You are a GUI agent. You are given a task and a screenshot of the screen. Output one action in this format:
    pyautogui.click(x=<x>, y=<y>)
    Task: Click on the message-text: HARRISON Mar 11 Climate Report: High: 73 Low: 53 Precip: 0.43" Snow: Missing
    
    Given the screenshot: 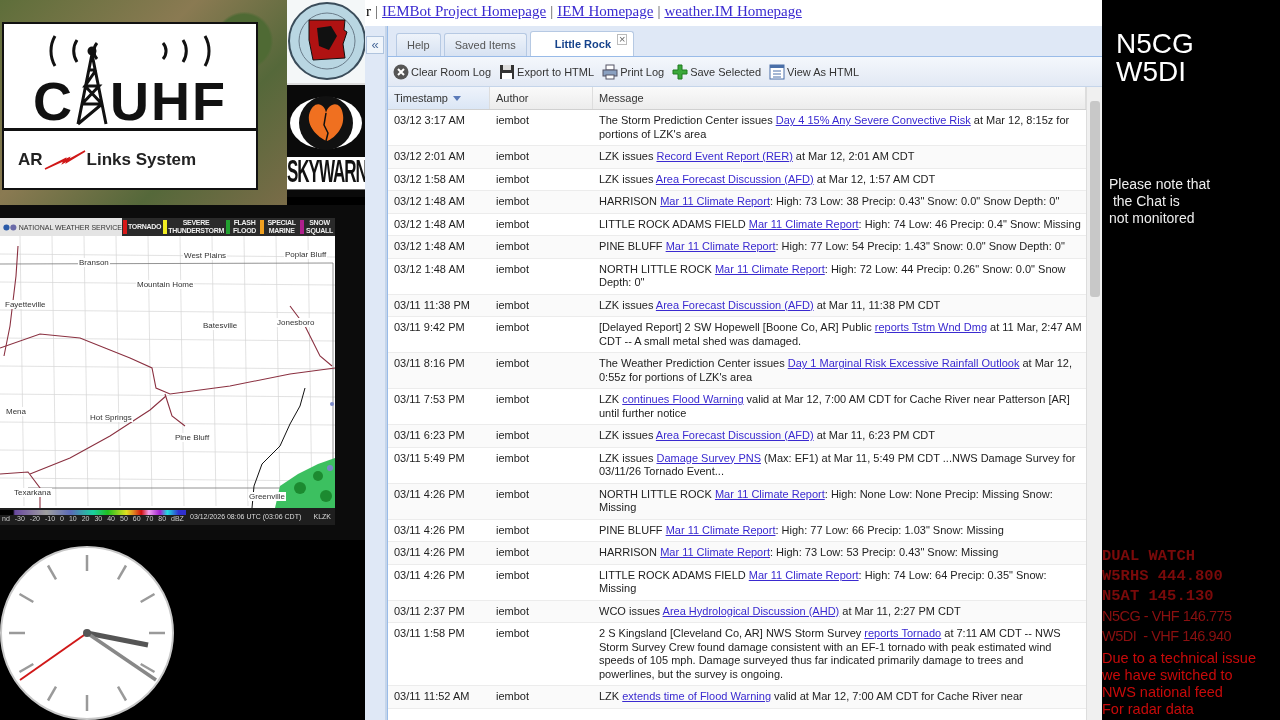 What is the action you would take?
    pyautogui.click(x=799, y=552)
    